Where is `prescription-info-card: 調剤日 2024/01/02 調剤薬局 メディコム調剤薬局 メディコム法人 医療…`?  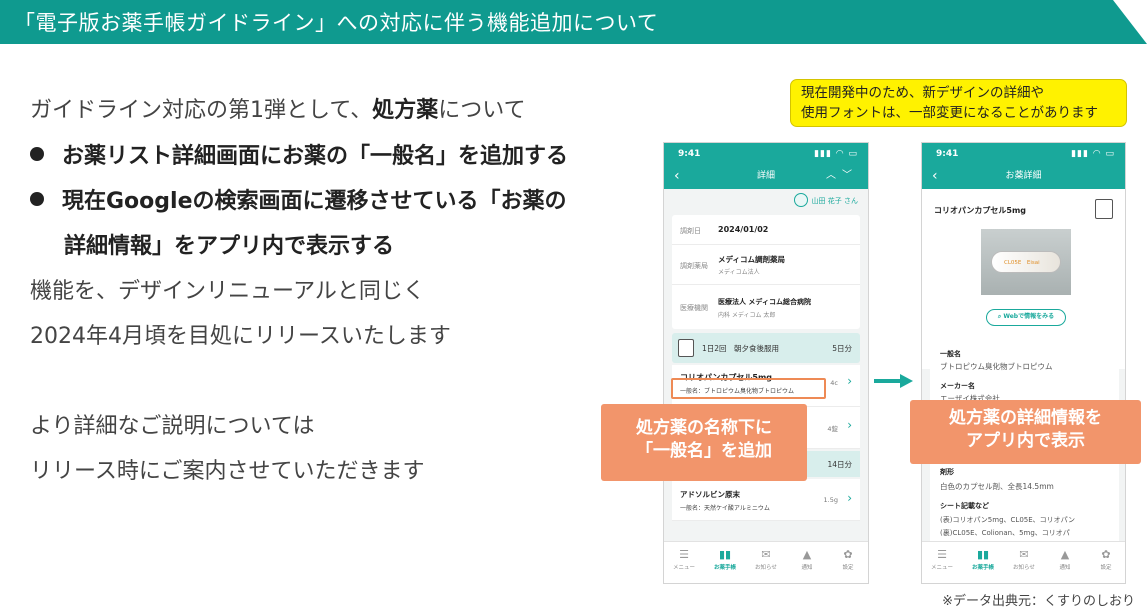
prescription-info-card: 調剤日 2024/01/02 調剤薬局 メディコム調剤薬局 メディコム法人 医療… is located at coordinates (766, 272).